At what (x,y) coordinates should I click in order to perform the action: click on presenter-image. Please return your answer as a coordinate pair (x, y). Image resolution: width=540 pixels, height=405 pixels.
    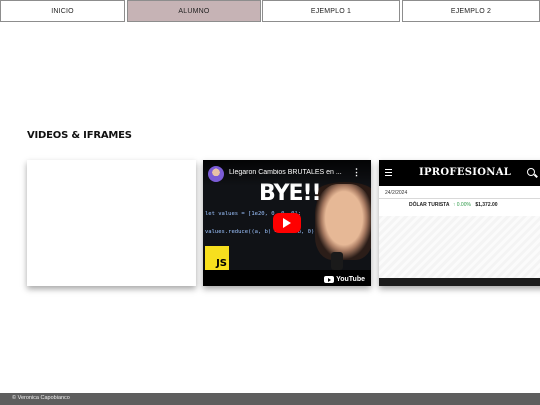
    Looking at the image, I should click on (343, 222).